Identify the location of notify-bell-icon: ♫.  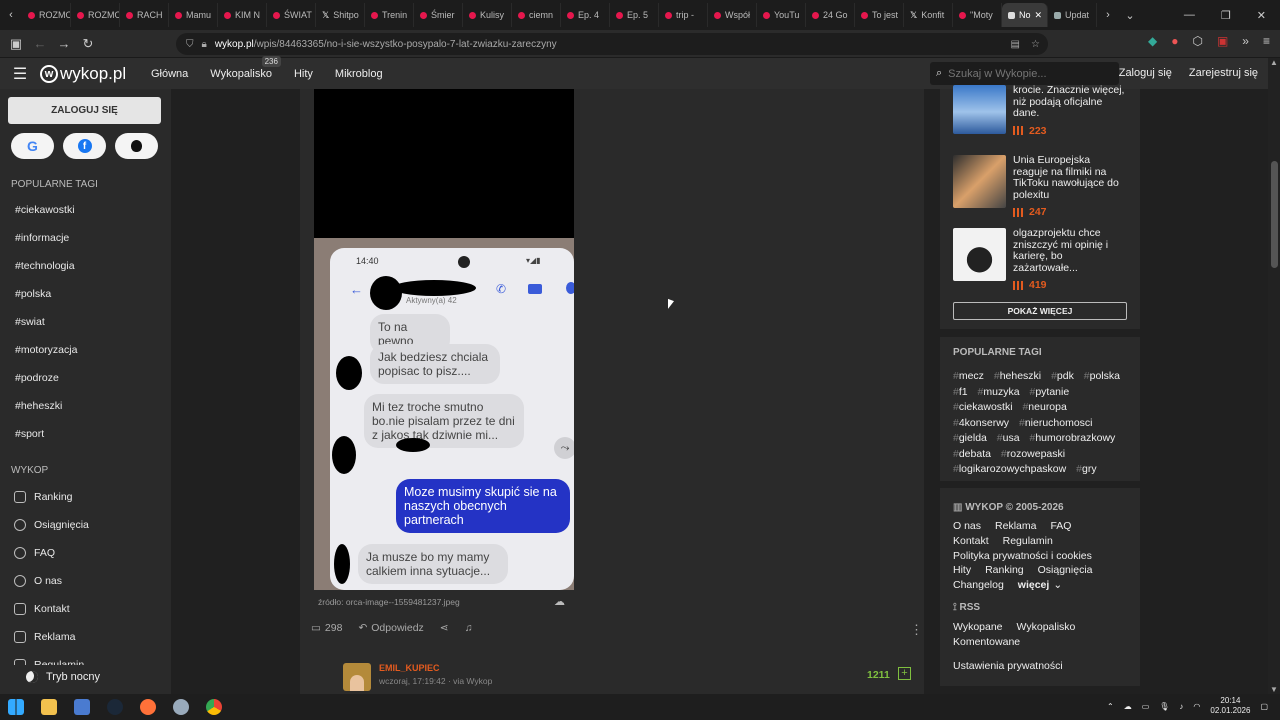
(469, 628).